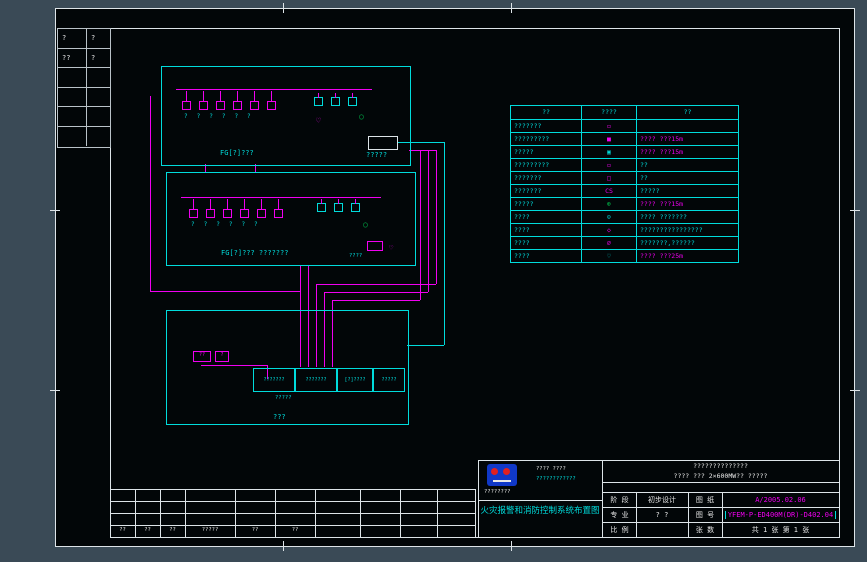 The height and width of the screenshot is (562, 867). Describe the element at coordinates (355, 380) in the screenshot. I see `panel-cell: [?]????` at that location.